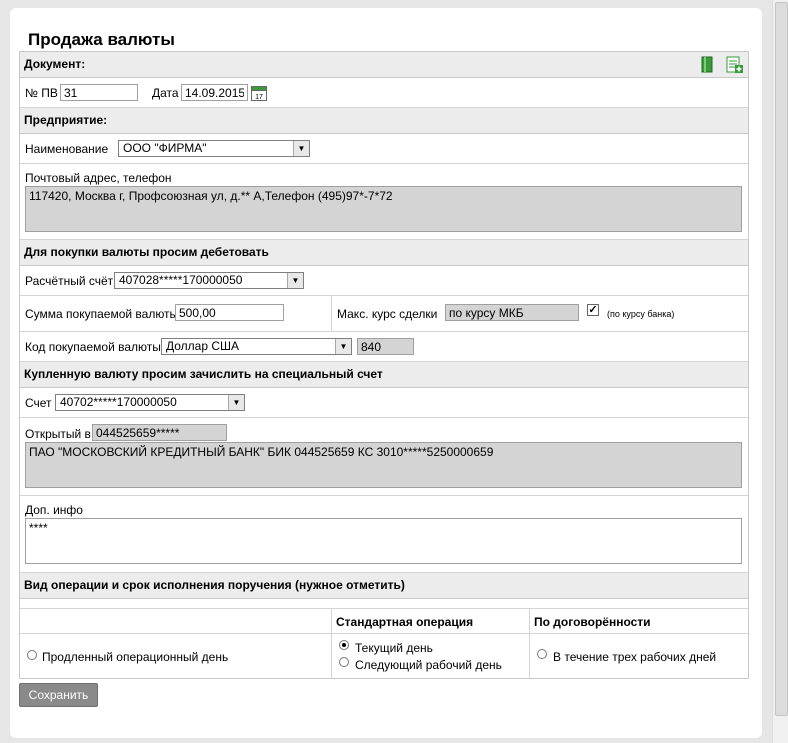 This screenshot has width=788, height=743. What do you see at coordinates (66, 120) in the screenshot?
I see `section-enterprise-label: Предприятие:` at bounding box center [66, 120].